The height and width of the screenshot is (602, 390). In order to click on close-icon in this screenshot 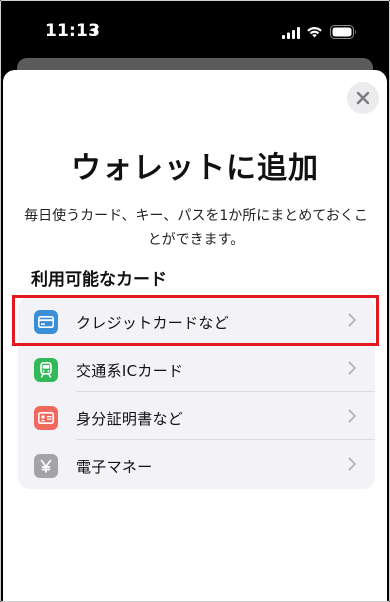, I will do `click(363, 98)`.